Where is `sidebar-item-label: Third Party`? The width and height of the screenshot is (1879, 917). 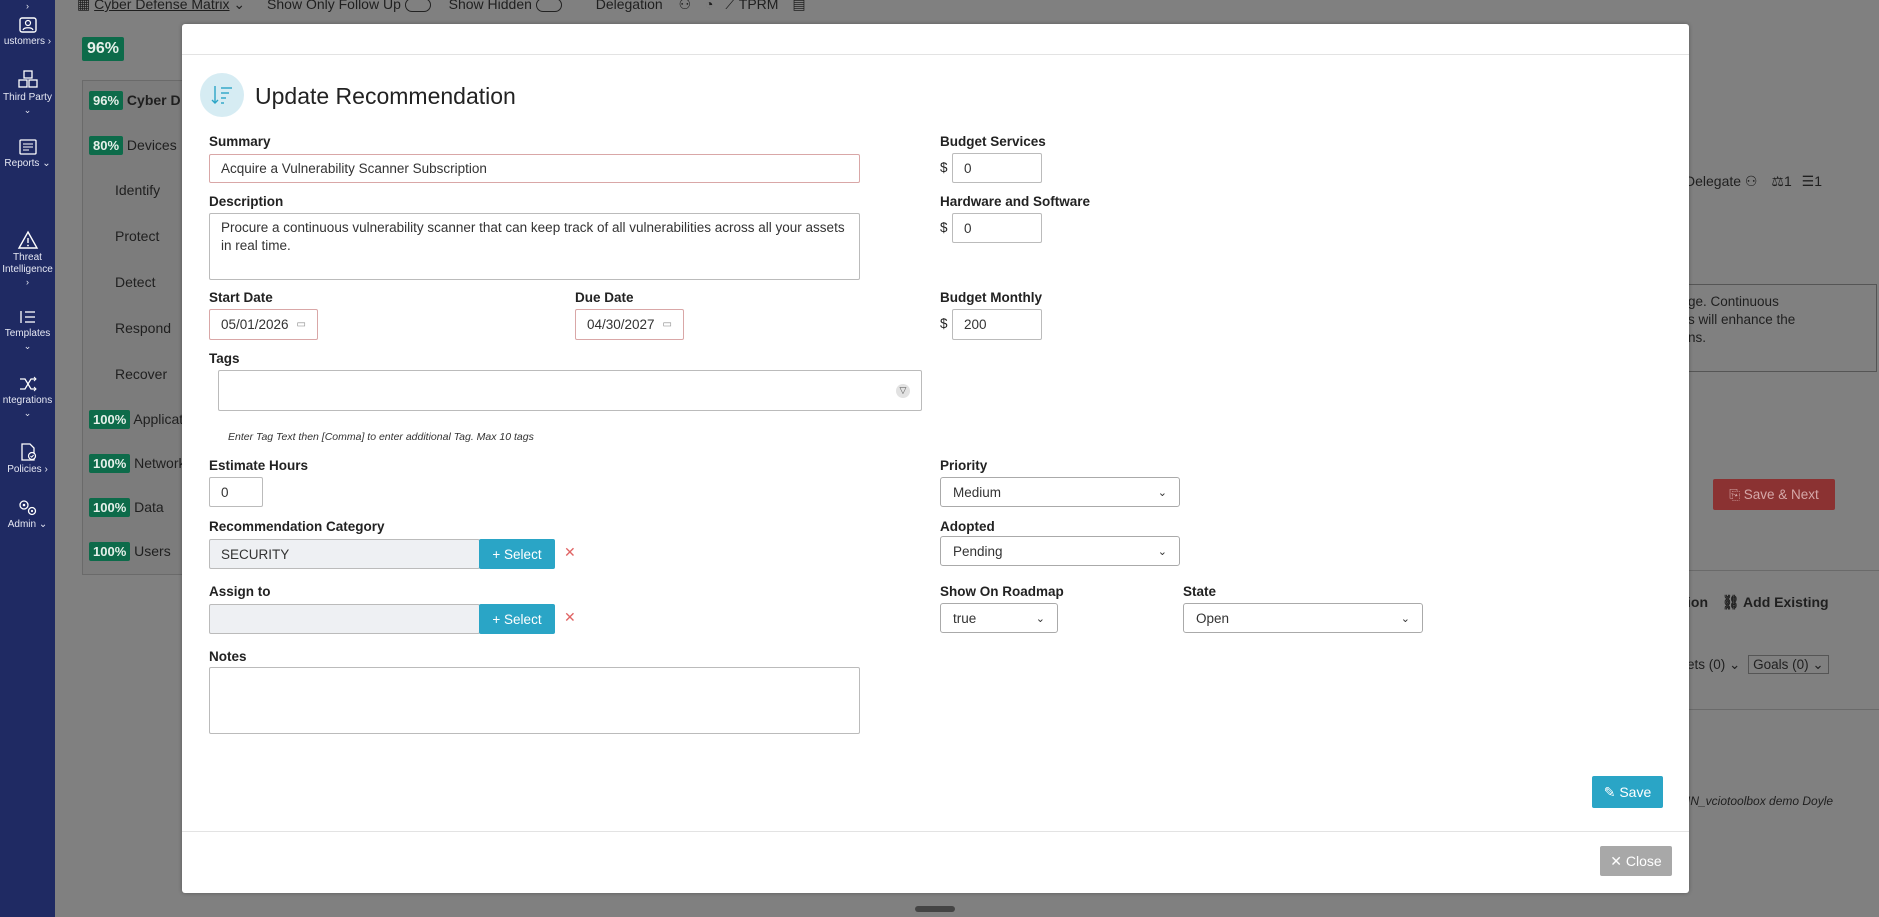 sidebar-item-label: Third Party is located at coordinates (27, 97).